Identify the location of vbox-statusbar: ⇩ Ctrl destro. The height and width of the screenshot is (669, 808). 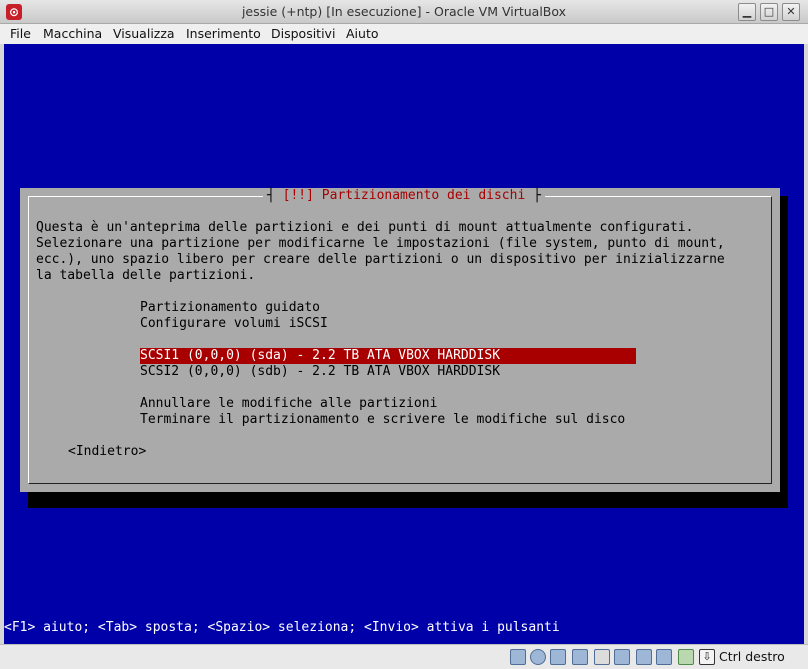
(404, 656).